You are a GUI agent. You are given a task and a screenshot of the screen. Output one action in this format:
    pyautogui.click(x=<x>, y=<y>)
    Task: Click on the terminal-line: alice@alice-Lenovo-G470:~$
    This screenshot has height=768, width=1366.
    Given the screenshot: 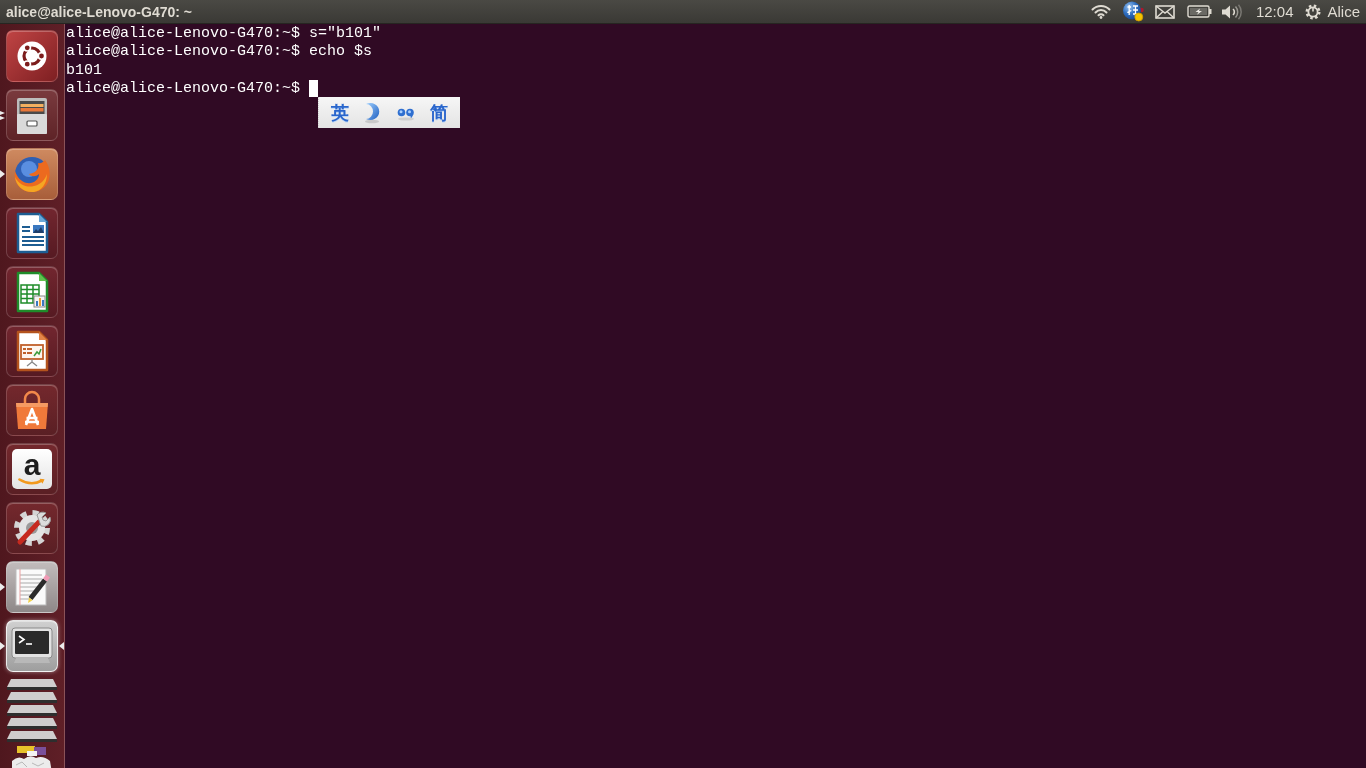 What is the action you would take?
    pyautogui.click(x=183, y=88)
    